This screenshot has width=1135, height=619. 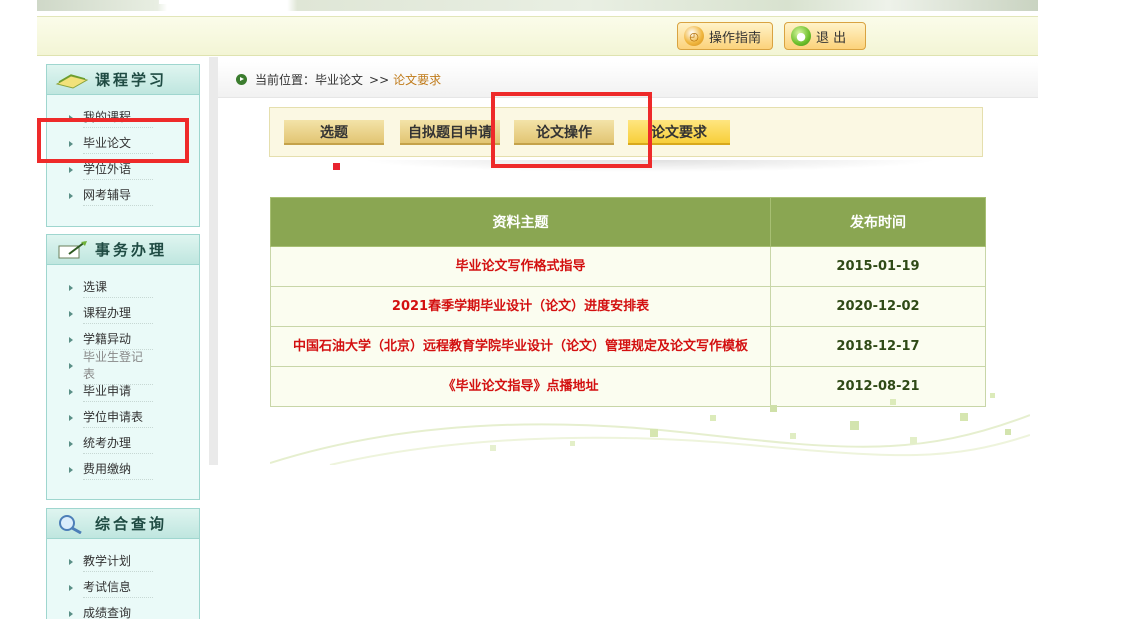 I want to click on sidebar-title-course: 课程学习, so click(x=131, y=80).